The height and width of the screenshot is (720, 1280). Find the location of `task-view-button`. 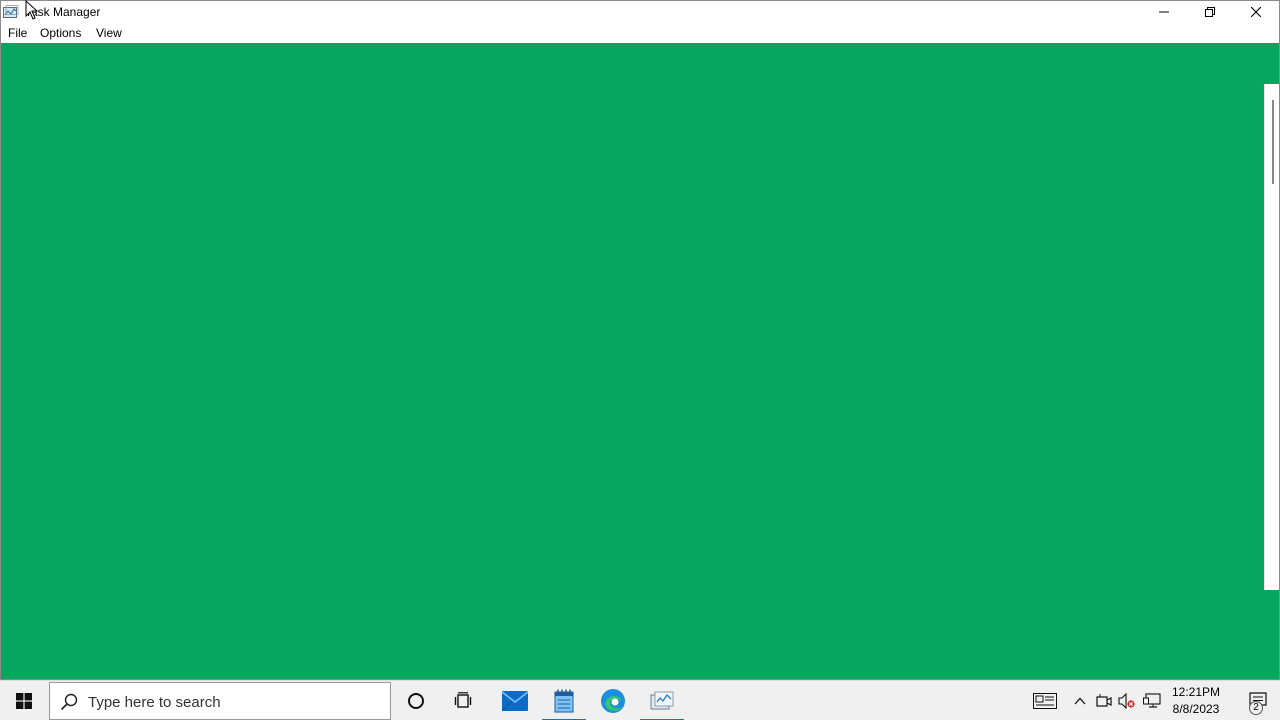

task-view-button is located at coordinates (464, 700).